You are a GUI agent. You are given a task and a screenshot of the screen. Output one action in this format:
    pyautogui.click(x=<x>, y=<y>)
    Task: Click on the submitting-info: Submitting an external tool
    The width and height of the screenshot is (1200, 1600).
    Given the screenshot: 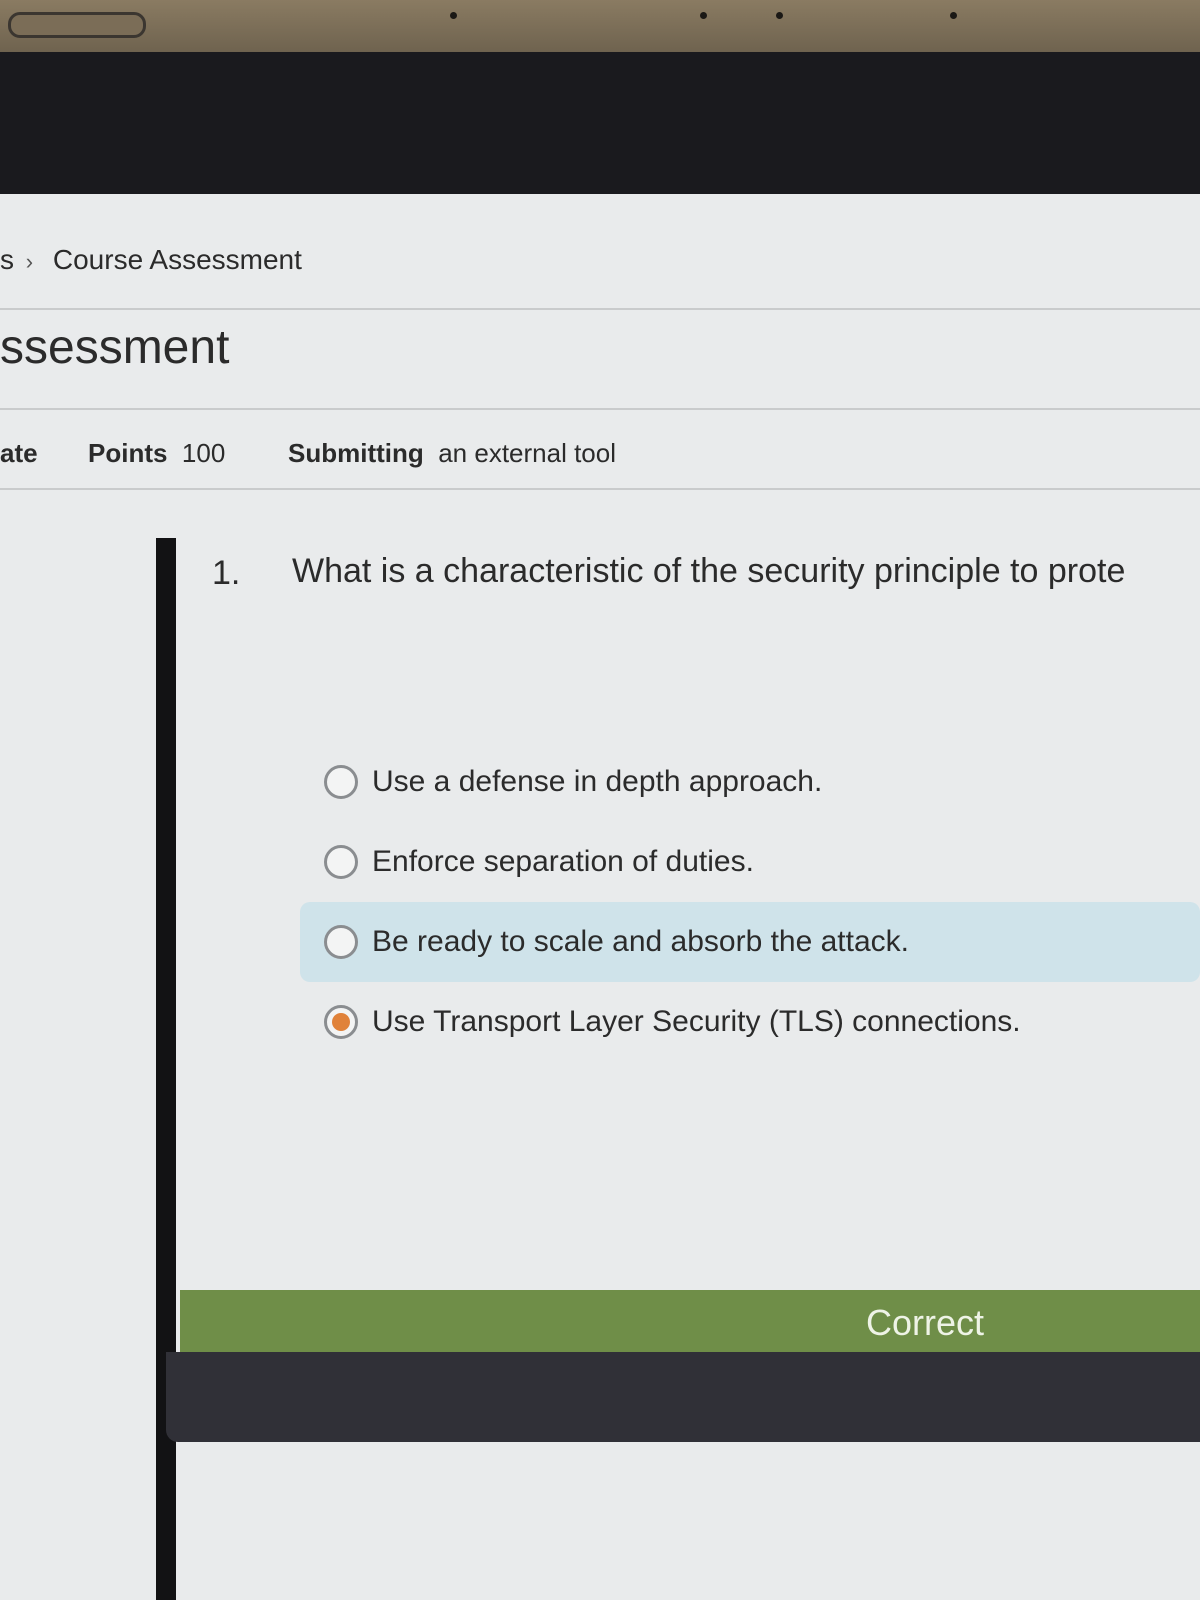 What is the action you would take?
    pyautogui.click(x=452, y=453)
    